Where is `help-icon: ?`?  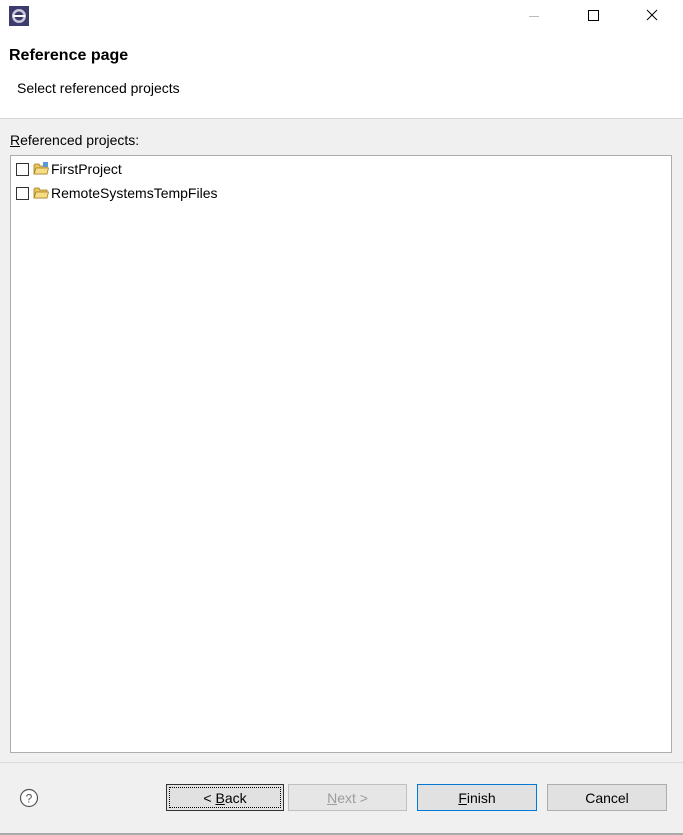
help-icon: ? is located at coordinates (29, 798).